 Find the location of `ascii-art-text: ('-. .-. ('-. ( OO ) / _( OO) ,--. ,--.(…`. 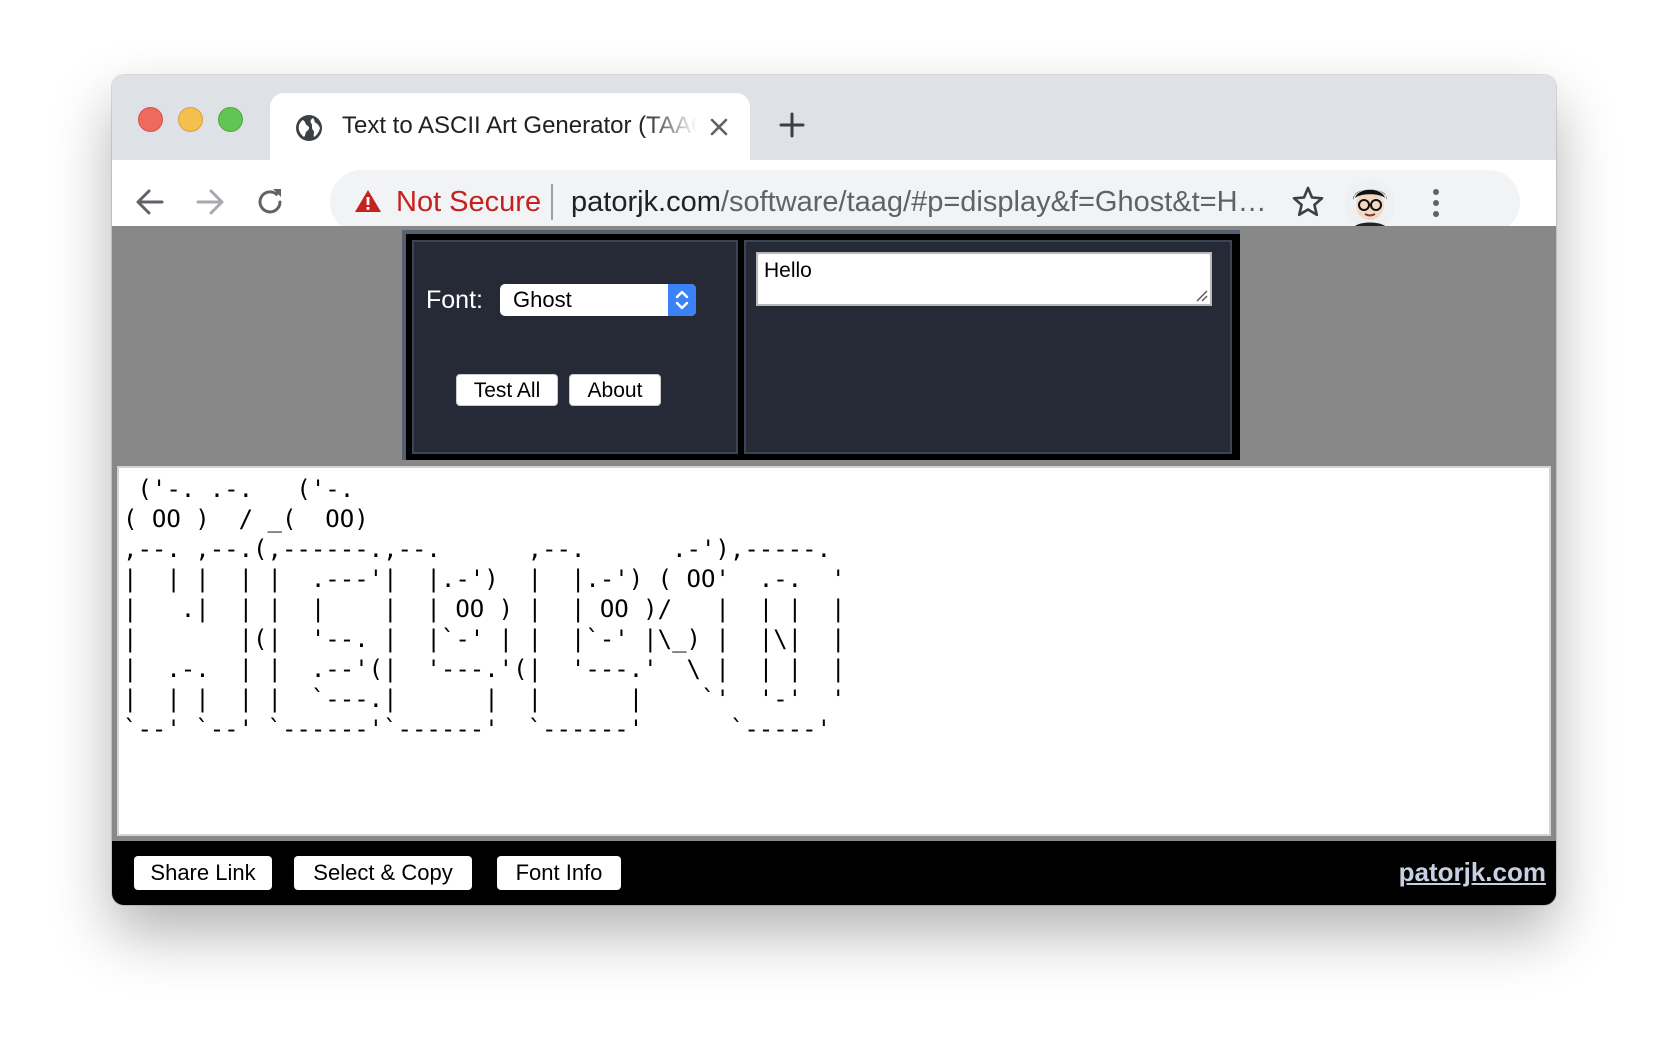

ascii-art-text: ('-. .-. ('-. ( OO ) / _( OO) ,--. ,--.(… is located at coordinates (484, 609).